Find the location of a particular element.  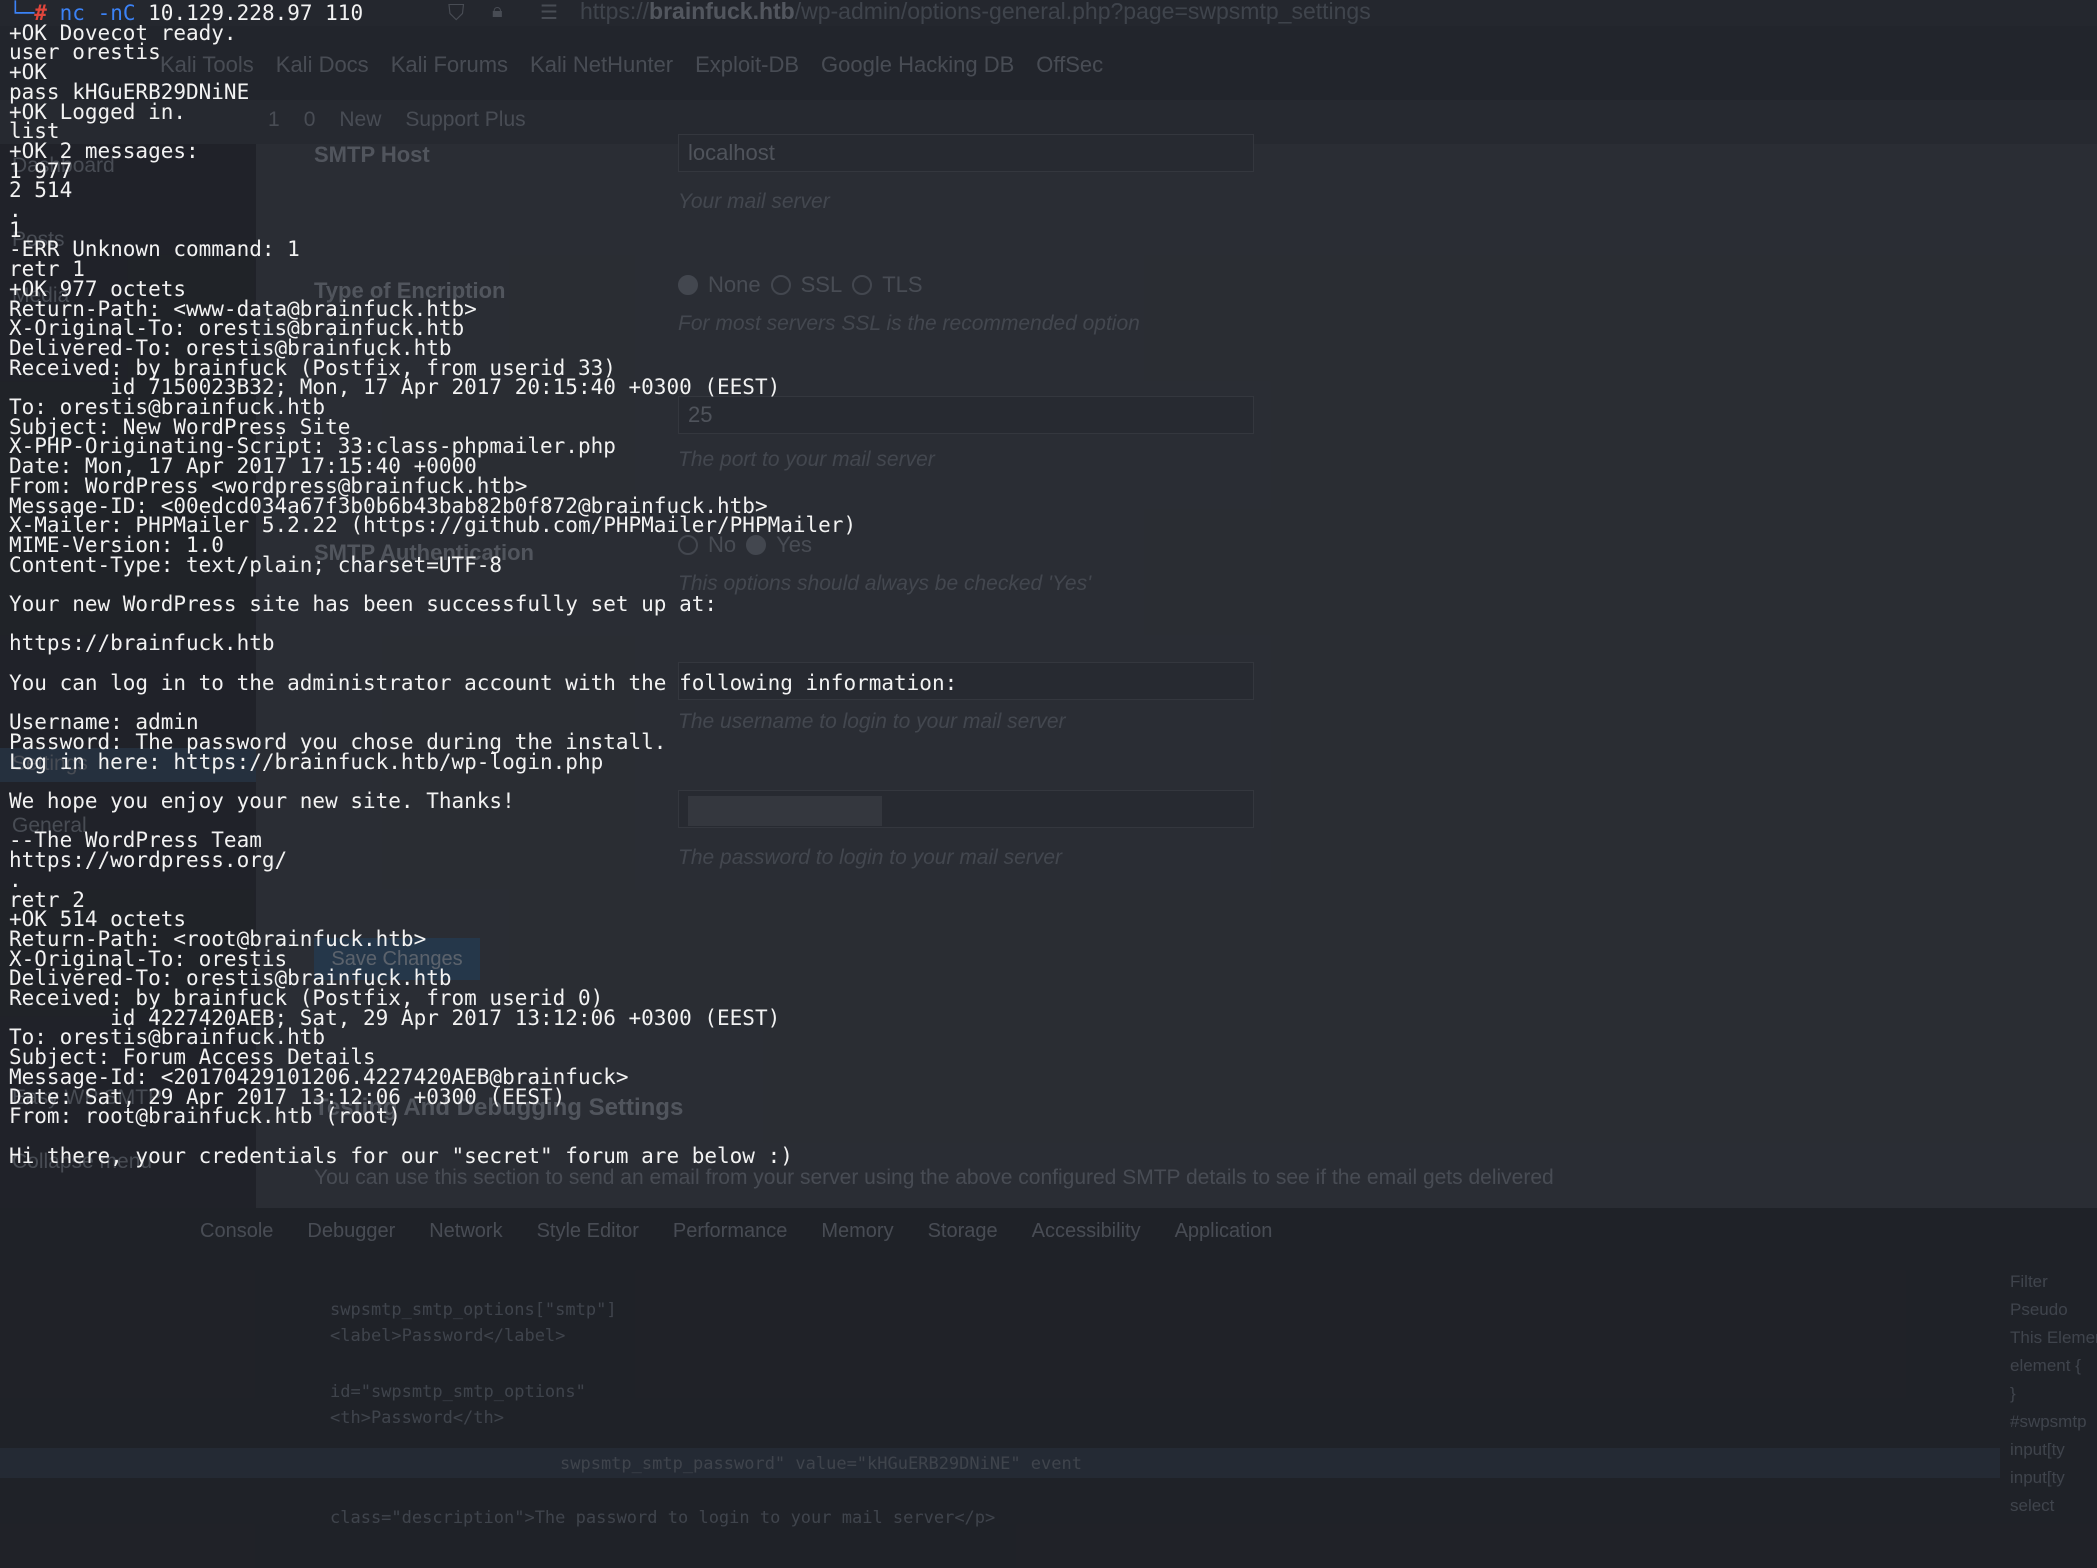

terminal-output-line: We hope you enjoy your new site. Thanks! is located at coordinates (262, 801).